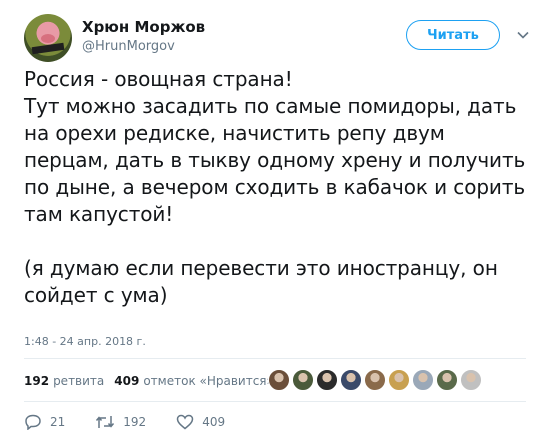  I want to click on likers-avatars, so click(376, 380).